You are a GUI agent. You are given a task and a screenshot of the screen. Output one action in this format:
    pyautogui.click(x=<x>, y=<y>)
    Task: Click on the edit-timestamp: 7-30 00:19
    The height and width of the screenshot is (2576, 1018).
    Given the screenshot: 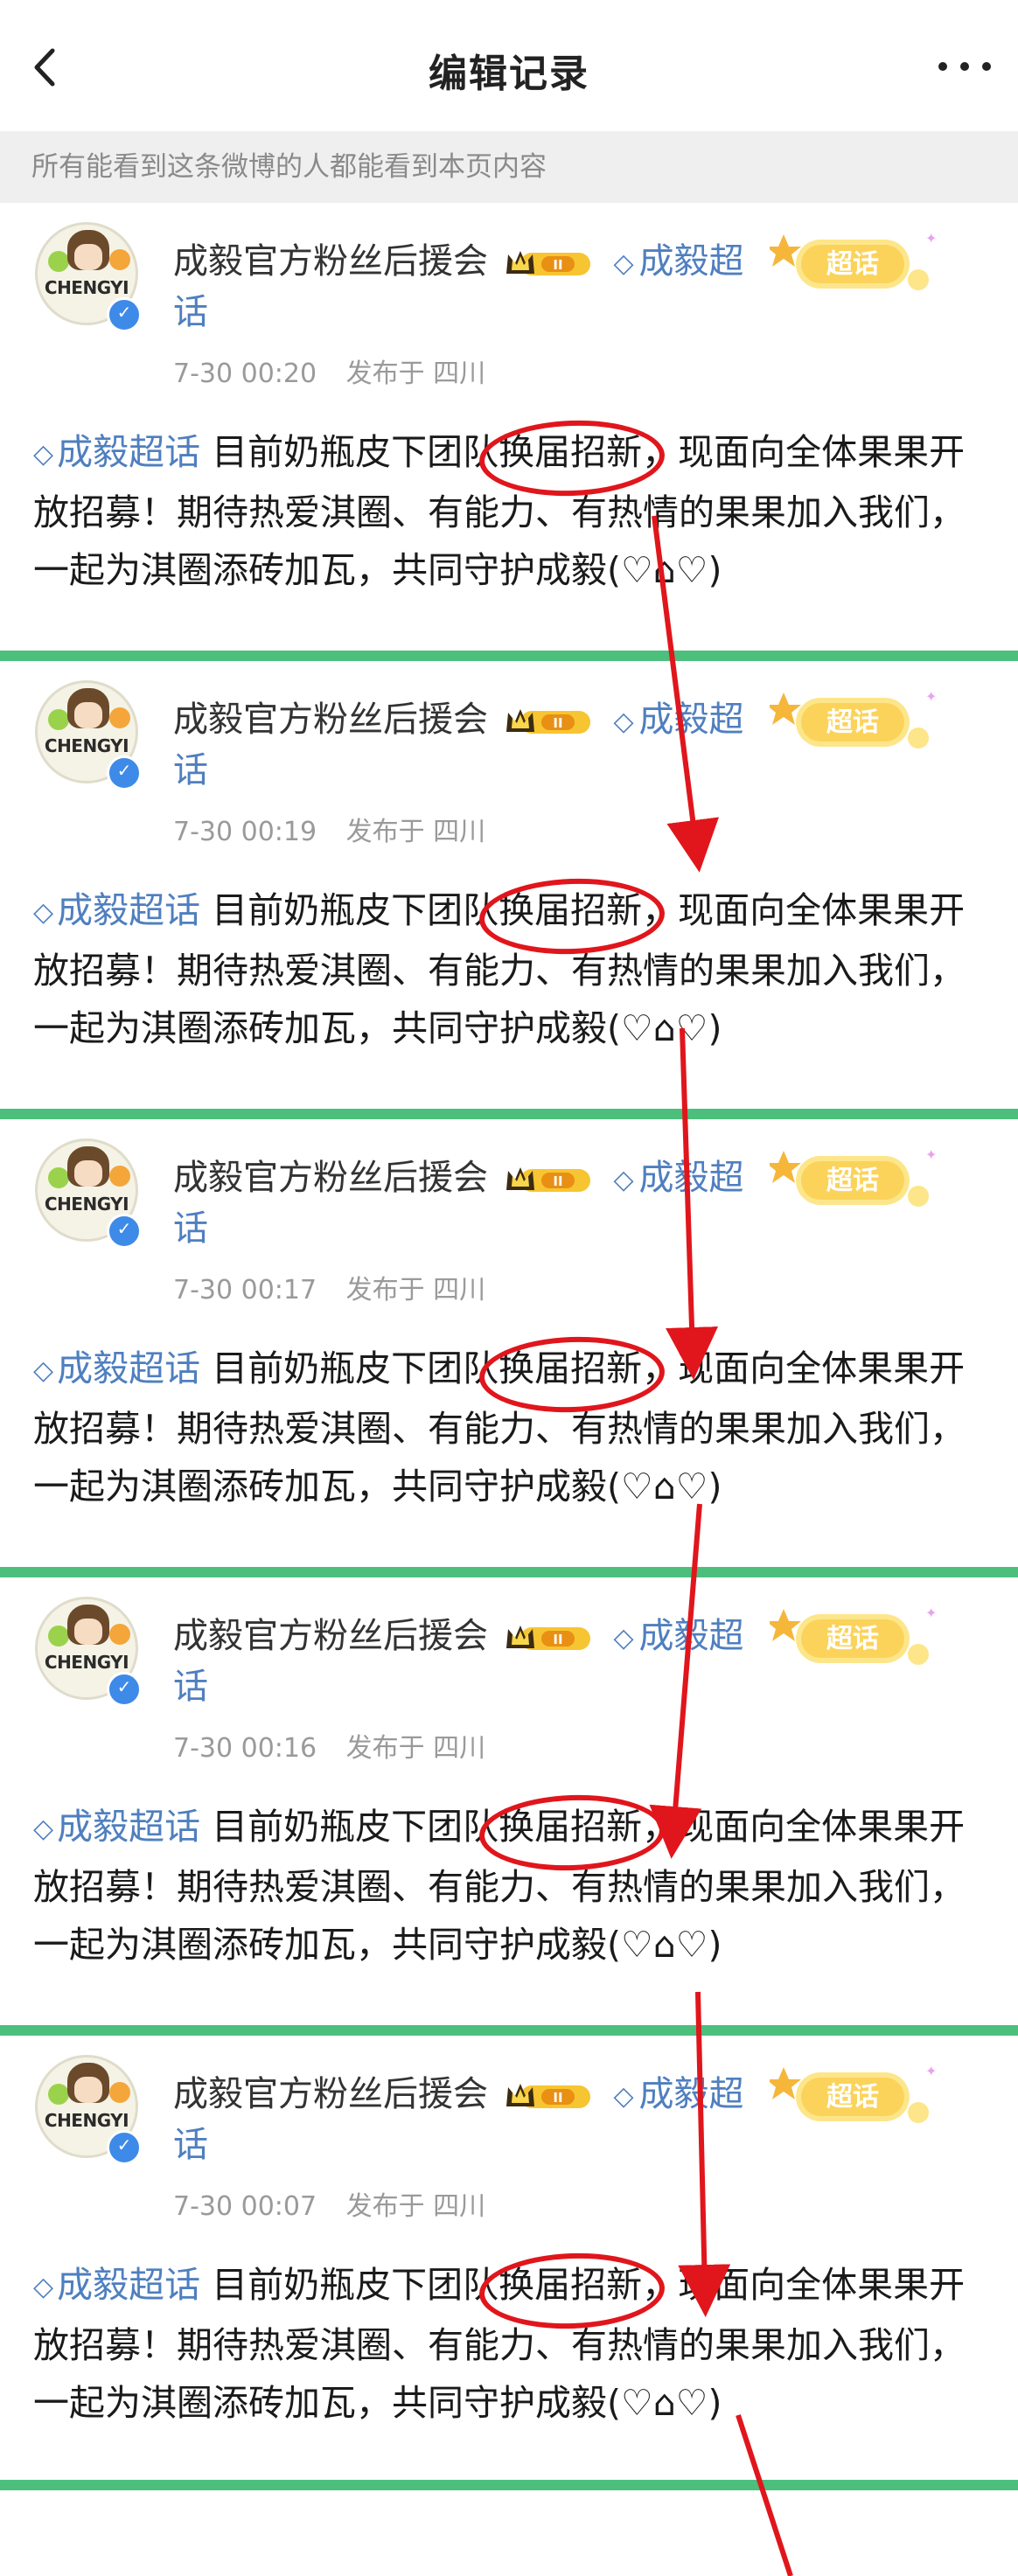 What is the action you would take?
    pyautogui.click(x=245, y=832)
    